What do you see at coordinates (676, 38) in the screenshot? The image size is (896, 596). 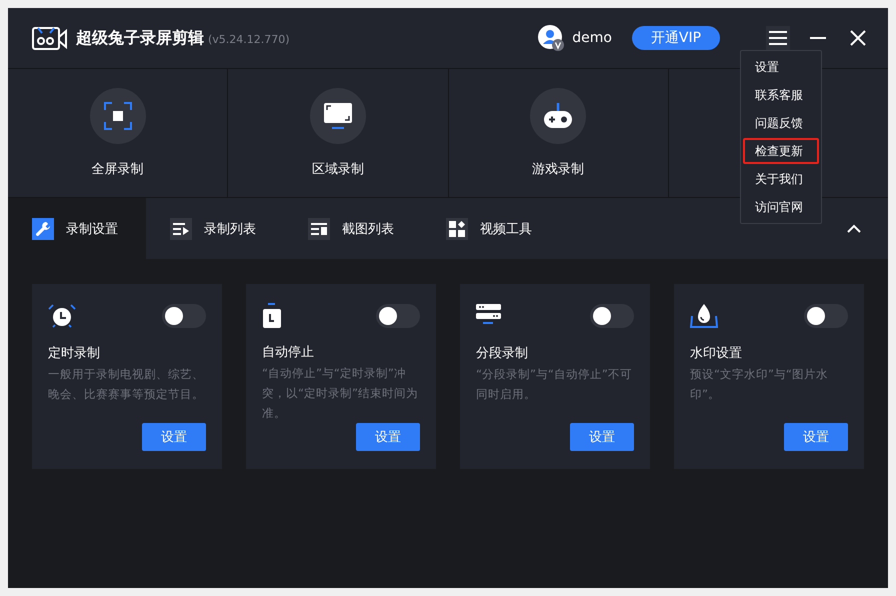 I see `vip-button: 开通VIP` at bounding box center [676, 38].